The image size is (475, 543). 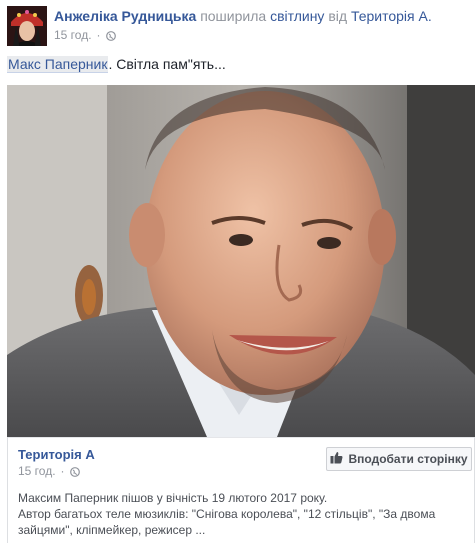 I want to click on object-link: світлину, so click(x=297, y=16).